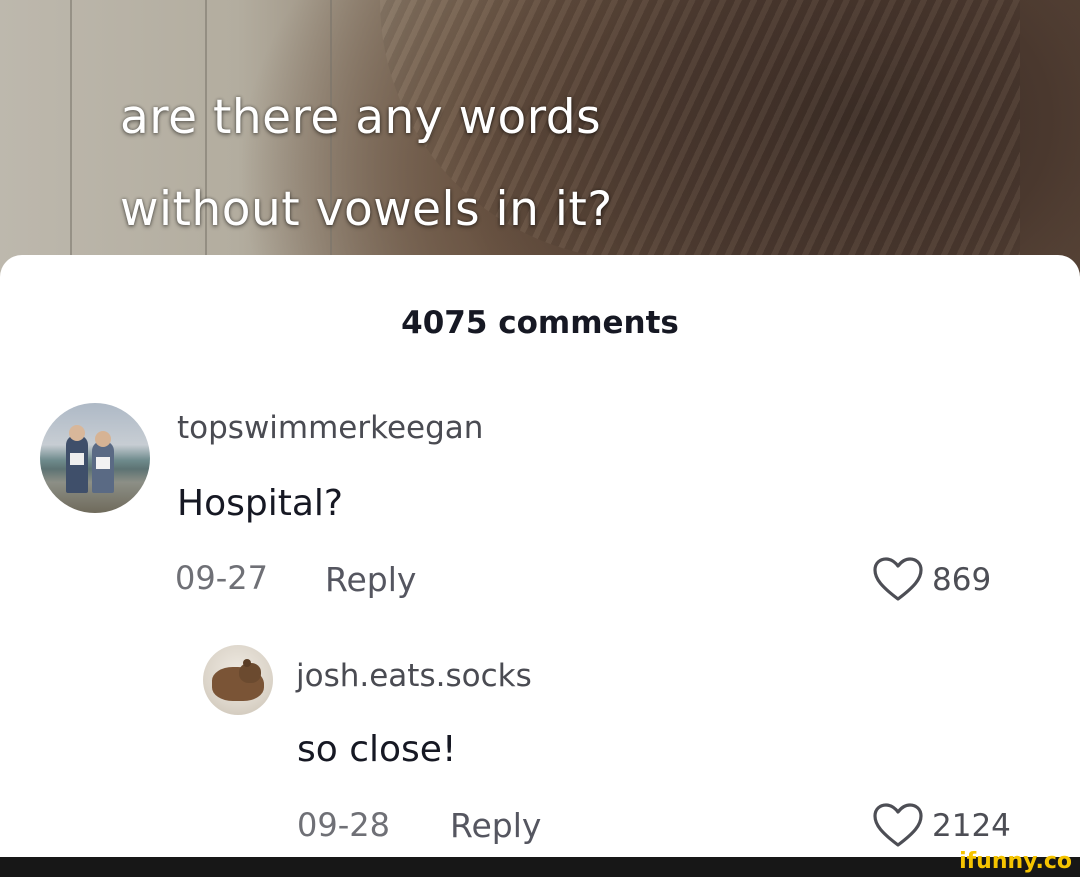 Image resolution: width=1080 pixels, height=877 pixels. What do you see at coordinates (343, 825) in the screenshot?
I see `reply-date: 09-28` at bounding box center [343, 825].